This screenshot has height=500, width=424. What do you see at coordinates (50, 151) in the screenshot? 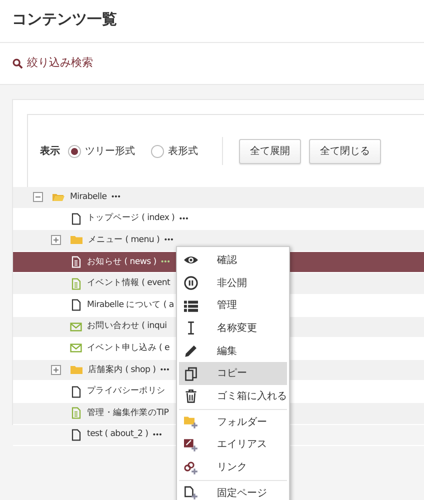
I see `view-label: 表示` at bounding box center [50, 151].